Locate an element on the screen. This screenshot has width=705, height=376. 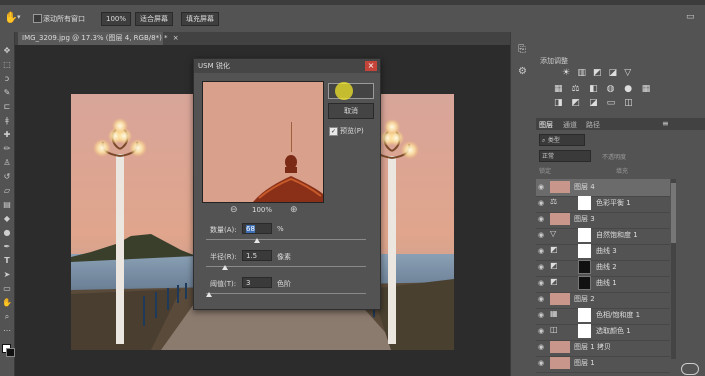
layer-thumbnail is located at coordinates (560, 187).